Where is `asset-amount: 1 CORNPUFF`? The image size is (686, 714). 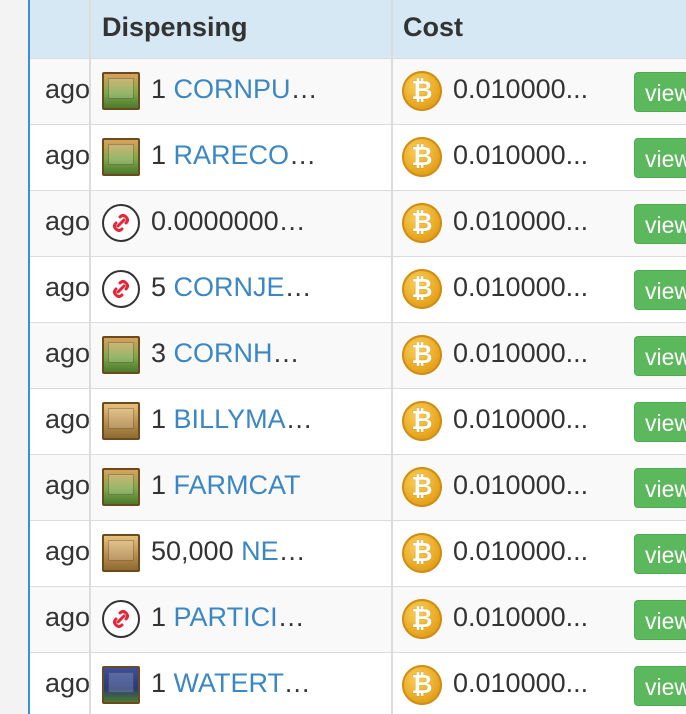 asset-amount: 1 CORNPUFF is located at coordinates (235, 89).